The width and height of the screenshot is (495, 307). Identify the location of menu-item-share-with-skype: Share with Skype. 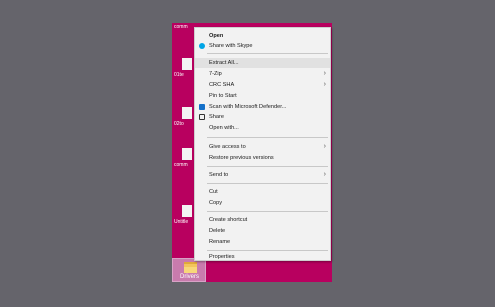
(262, 46).